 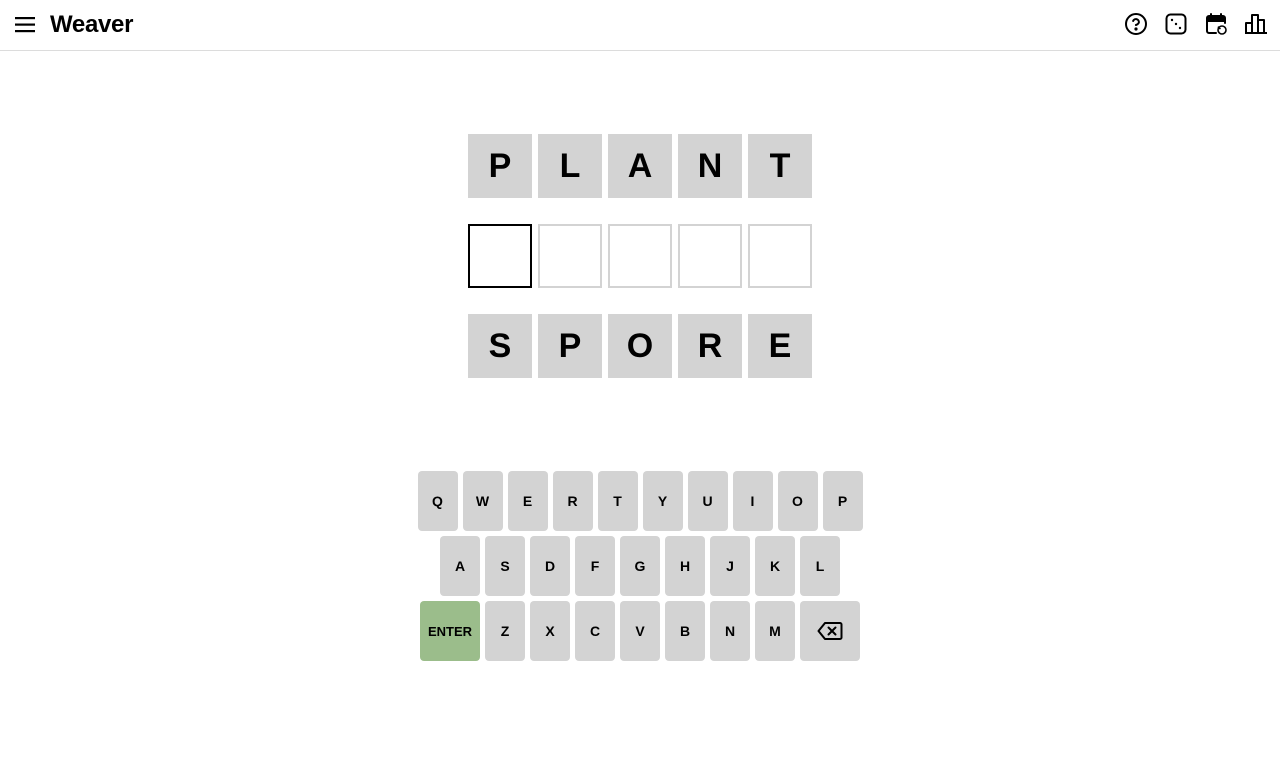 I want to click on key-l: L, so click(x=820, y=566).